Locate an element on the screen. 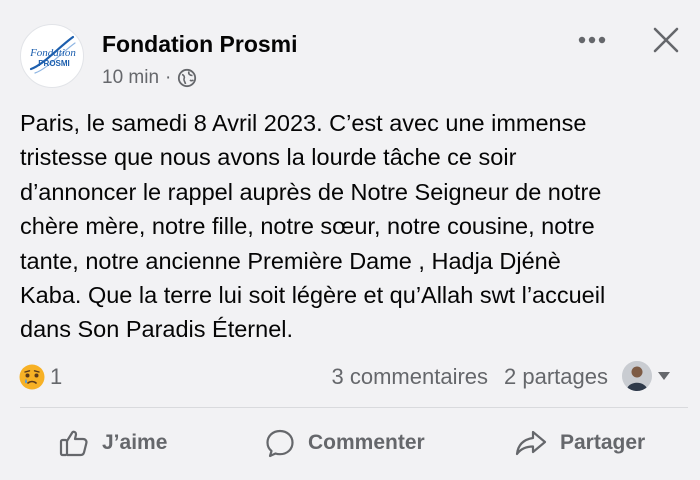  logo-text-top: Fondation is located at coordinates (52, 53).